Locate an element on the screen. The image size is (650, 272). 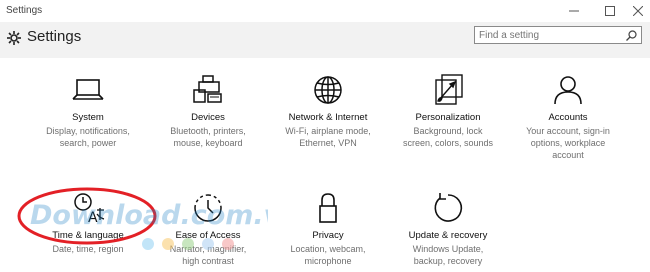
tile-label: System is located at coordinates (88, 117).